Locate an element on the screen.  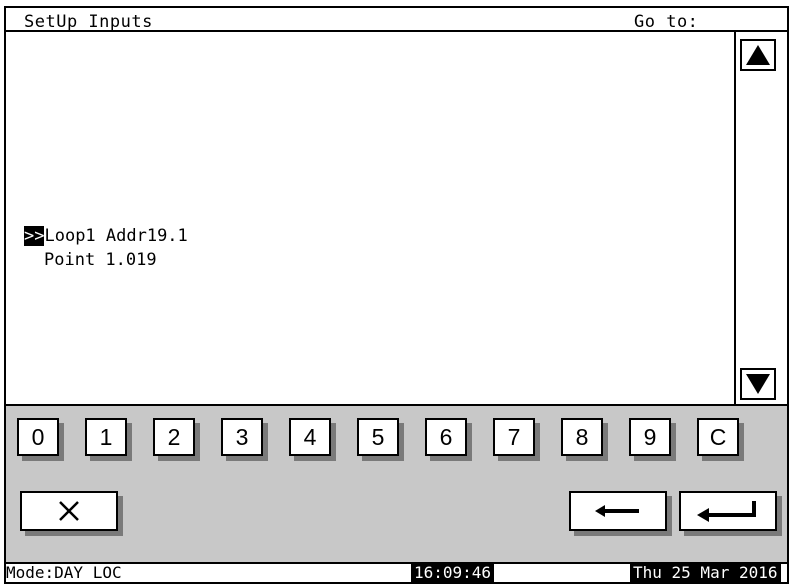
mode-status: Mode:DAY LOC is located at coordinates (64, 572).